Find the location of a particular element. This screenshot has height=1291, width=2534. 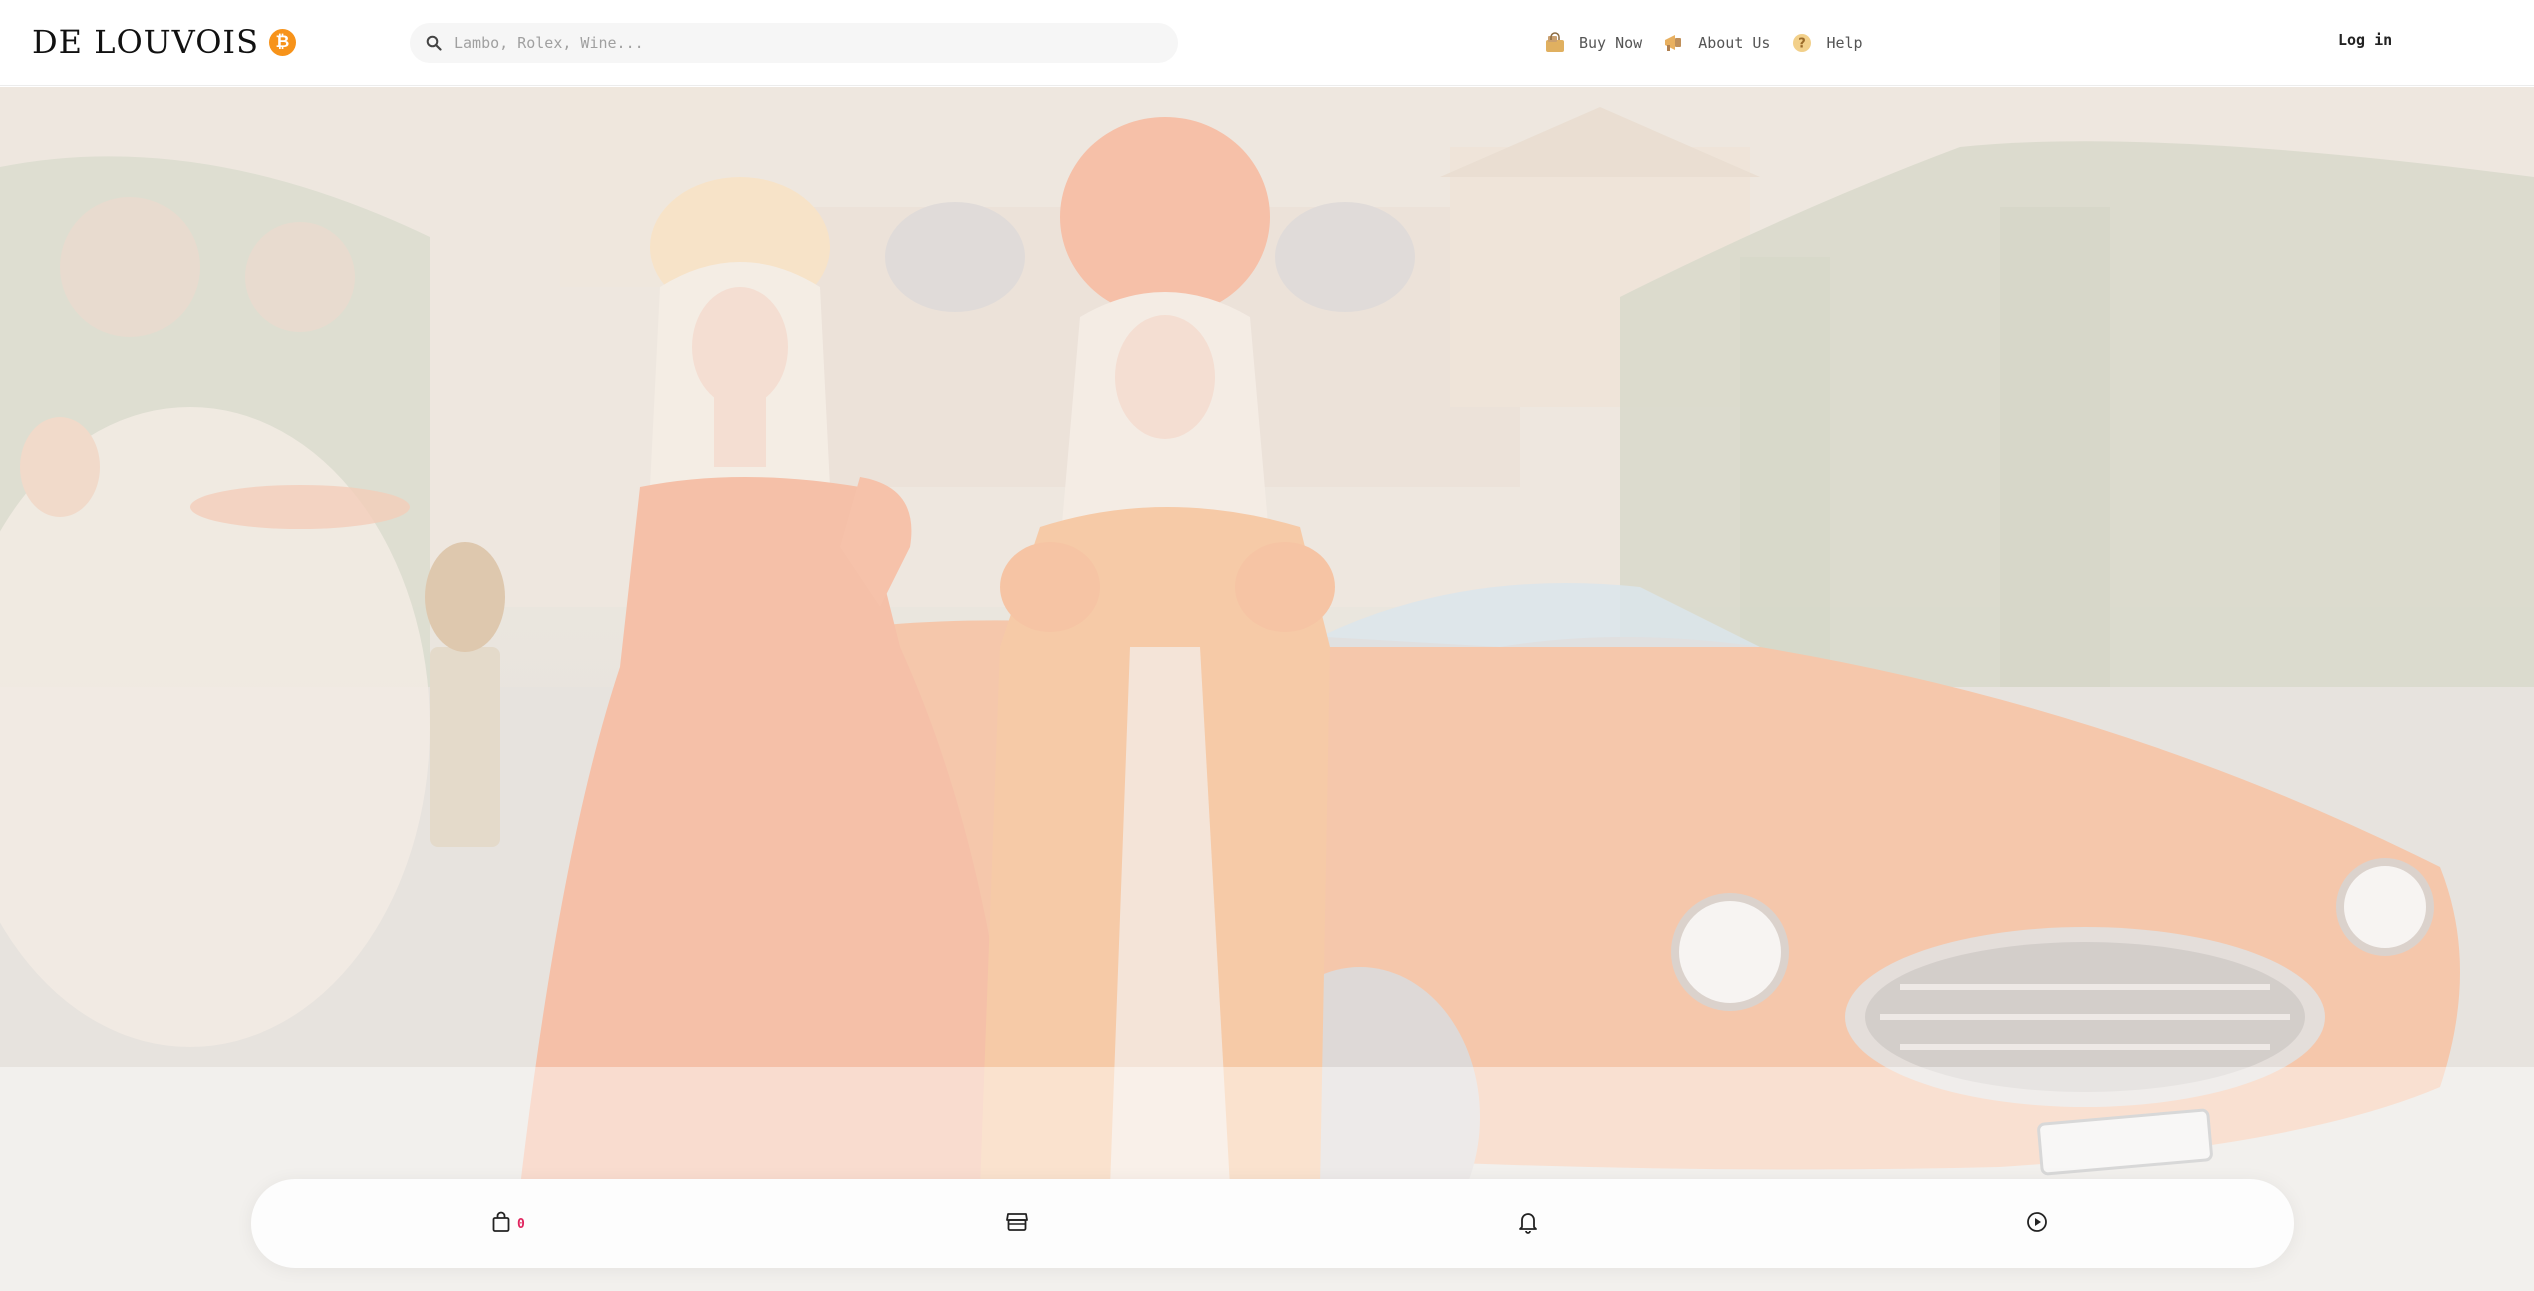

bell-icon is located at coordinates (1528, 1224).